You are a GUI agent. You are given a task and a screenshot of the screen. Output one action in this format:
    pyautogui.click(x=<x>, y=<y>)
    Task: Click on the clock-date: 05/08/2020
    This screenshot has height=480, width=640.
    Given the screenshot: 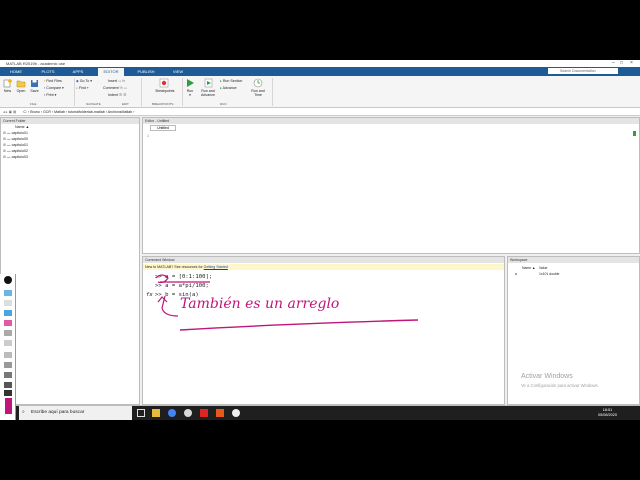 What is the action you would take?
    pyautogui.click(x=608, y=415)
    